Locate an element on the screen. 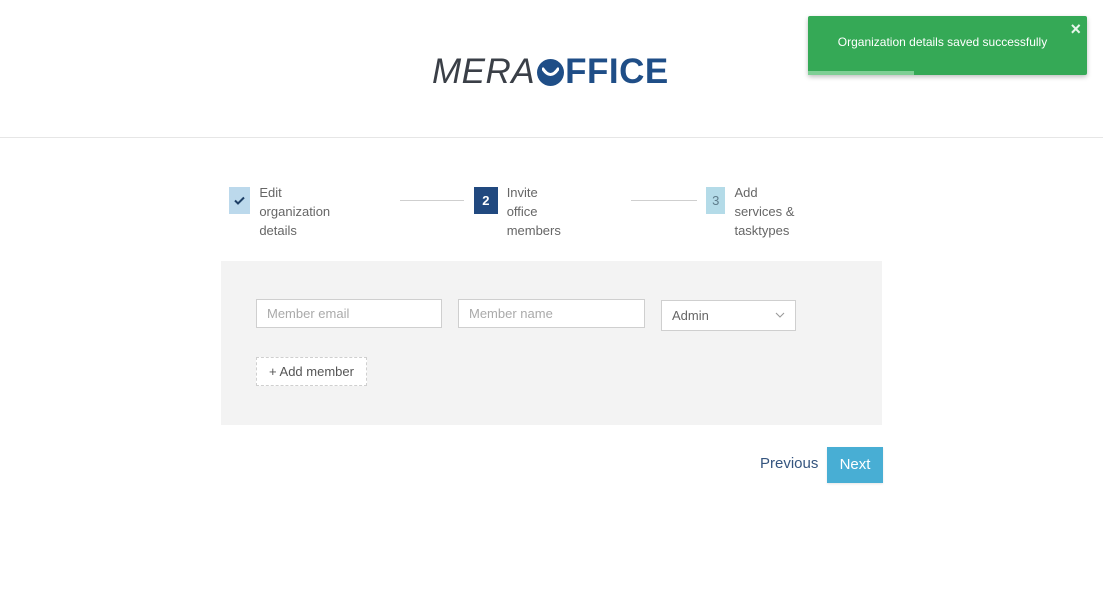  toast-message: Organization details saved successfully is located at coordinates (942, 42).